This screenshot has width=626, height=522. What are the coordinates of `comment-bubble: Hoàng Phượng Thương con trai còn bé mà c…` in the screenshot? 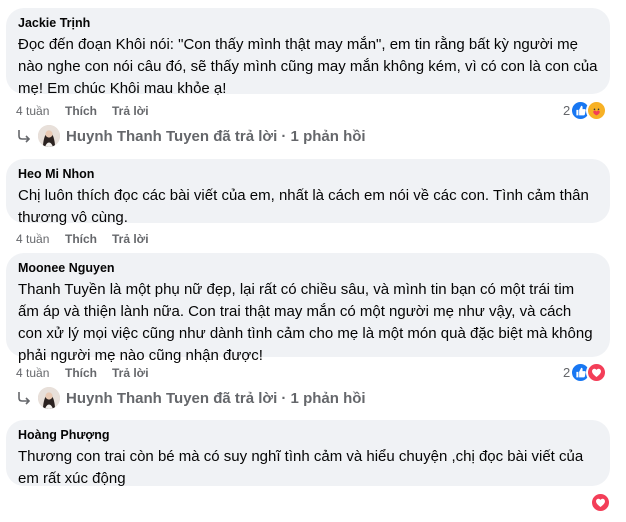 It's located at (308, 453).